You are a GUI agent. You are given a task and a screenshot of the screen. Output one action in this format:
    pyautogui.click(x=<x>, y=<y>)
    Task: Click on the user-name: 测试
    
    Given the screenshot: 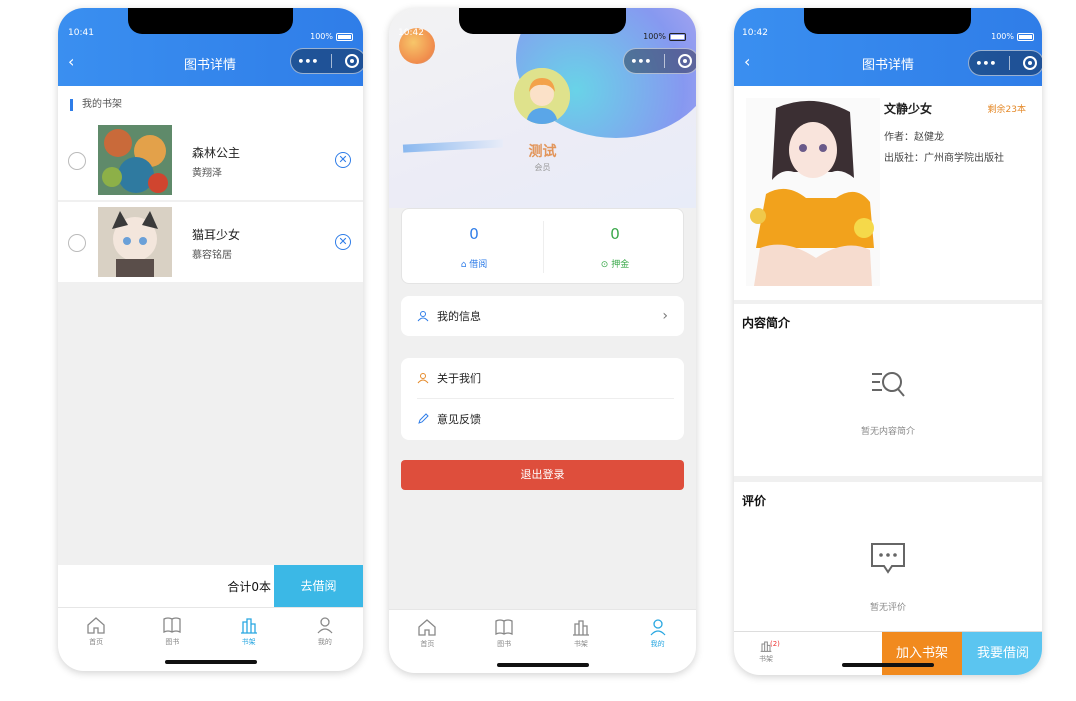 What is the action you would take?
    pyautogui.click(x=542, y=152)
    